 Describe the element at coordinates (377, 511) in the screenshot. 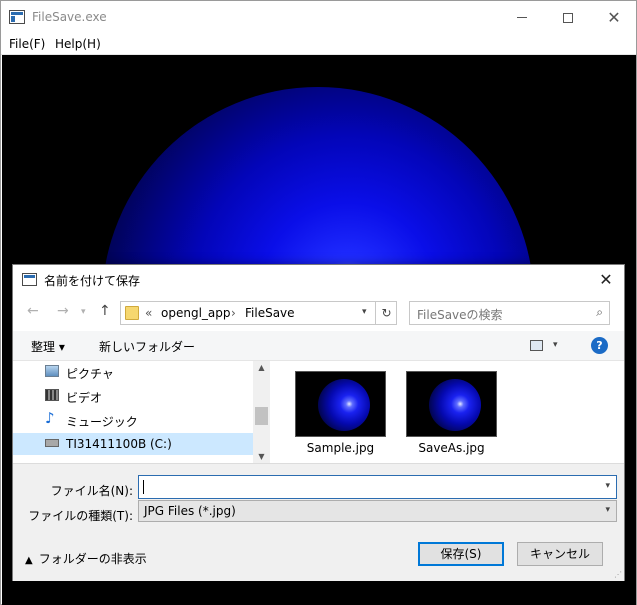

I see `filetype-select: JPG Files (*.jpg) ▾` at that location.